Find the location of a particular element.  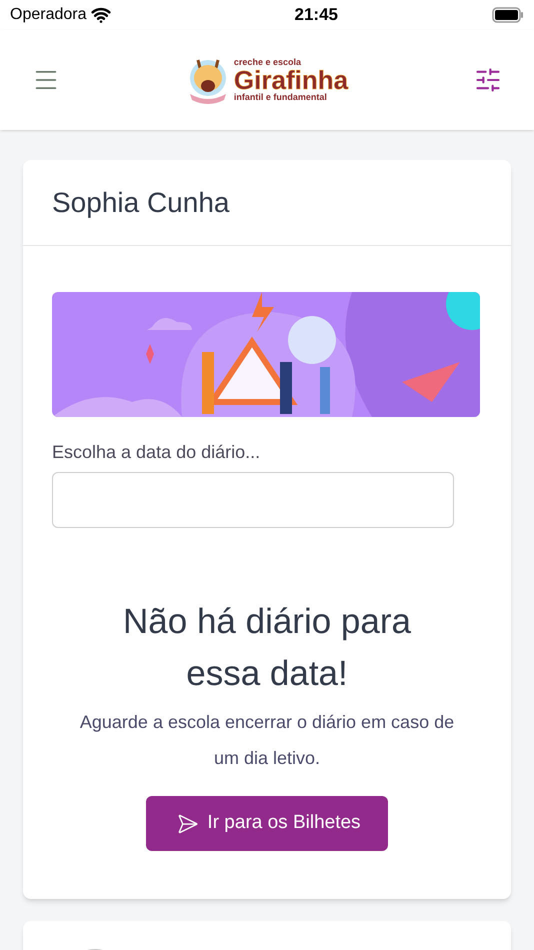

clock-time: 21:45 is located at coordinates (316, 15).